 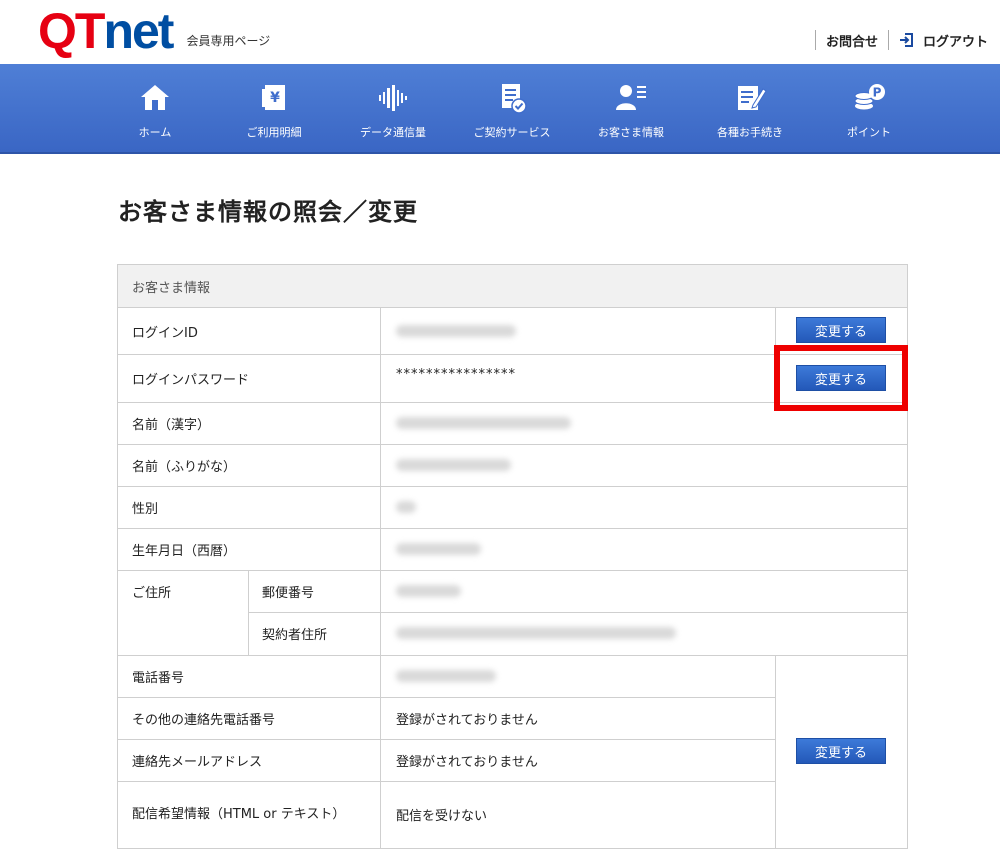 I want to click on other-phone-label: その他の連絡先電話番号, so click(x=204, y=720).